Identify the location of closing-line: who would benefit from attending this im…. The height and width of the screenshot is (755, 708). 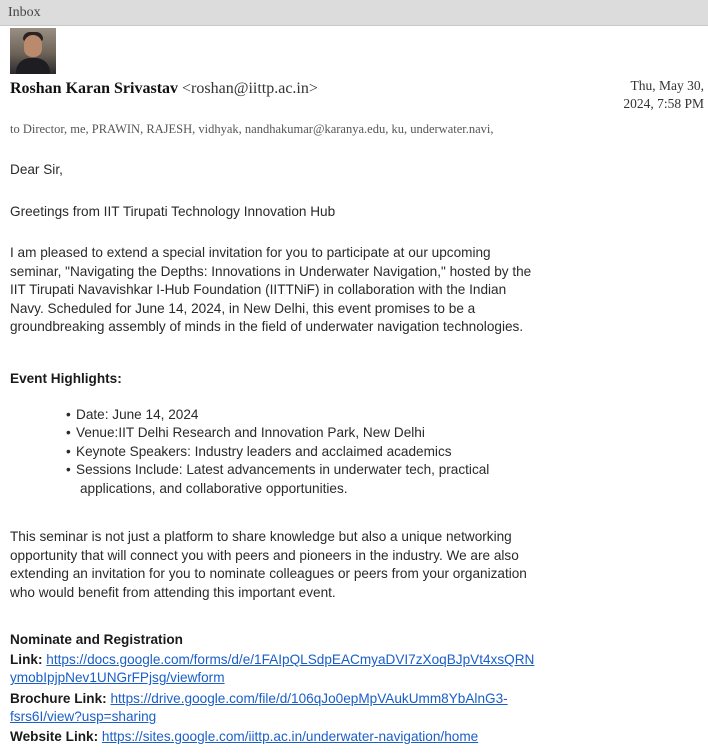
(173, 592).